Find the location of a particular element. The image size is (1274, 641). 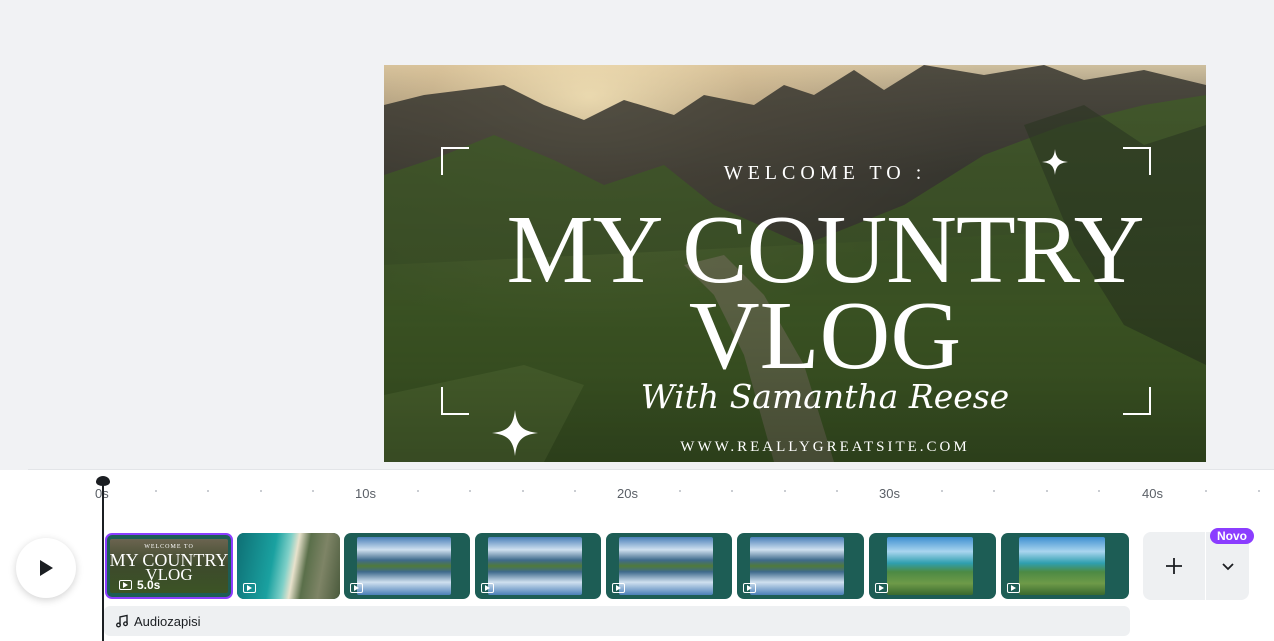

audio-track-label: Audiozapisi is located at coordinates (167, 621).